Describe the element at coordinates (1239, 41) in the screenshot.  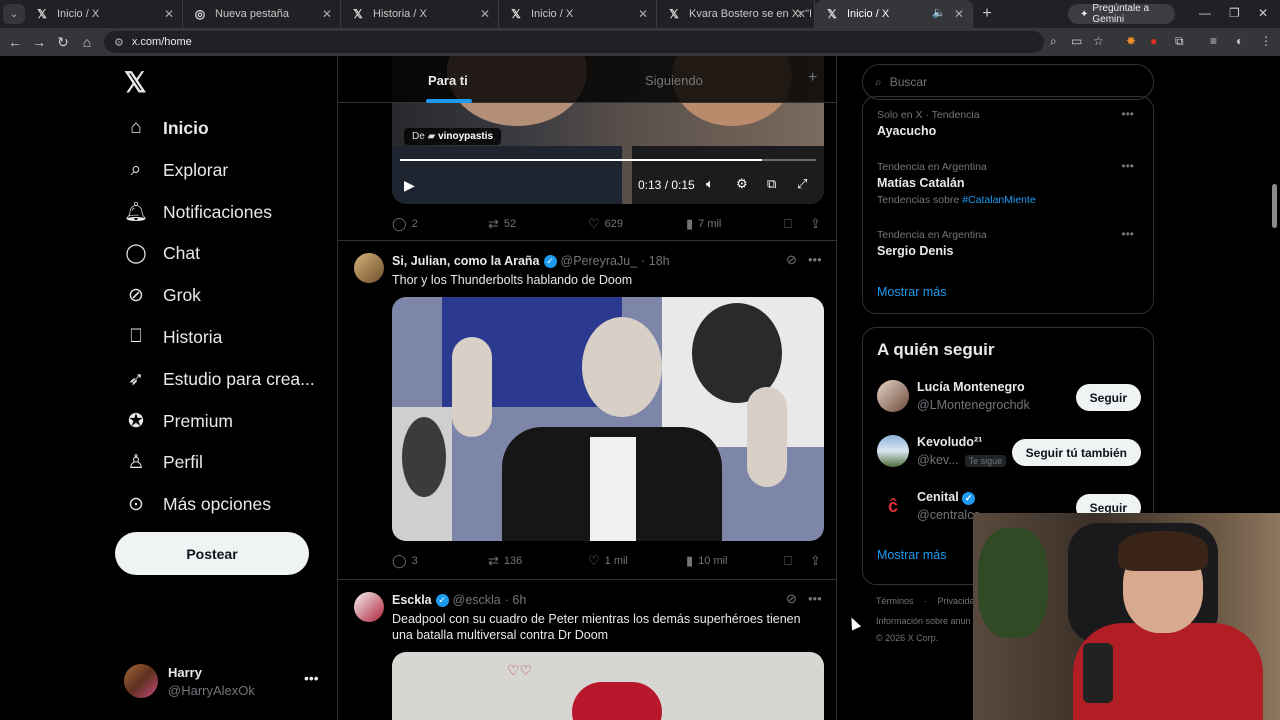
I see `profile-icon: ◐` at that location.